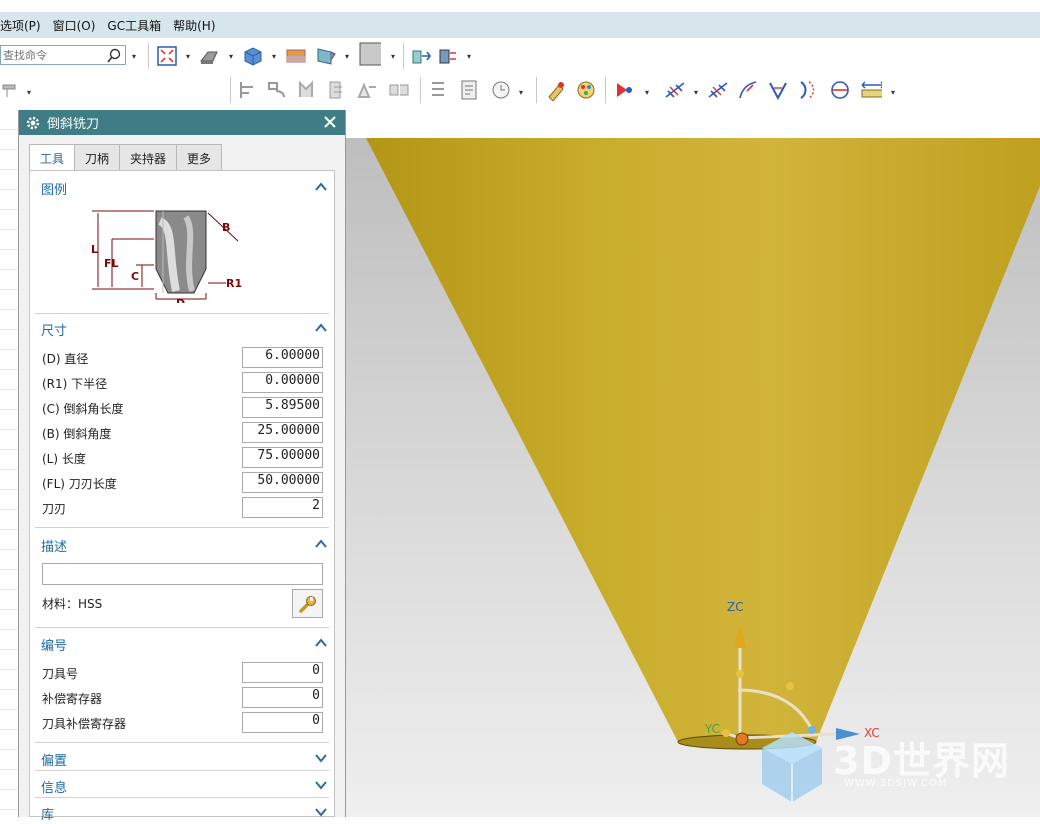 The width and height of the screenshot is (1040, 824). I want to click on adjust-register-input: 0, so click(282, 697).